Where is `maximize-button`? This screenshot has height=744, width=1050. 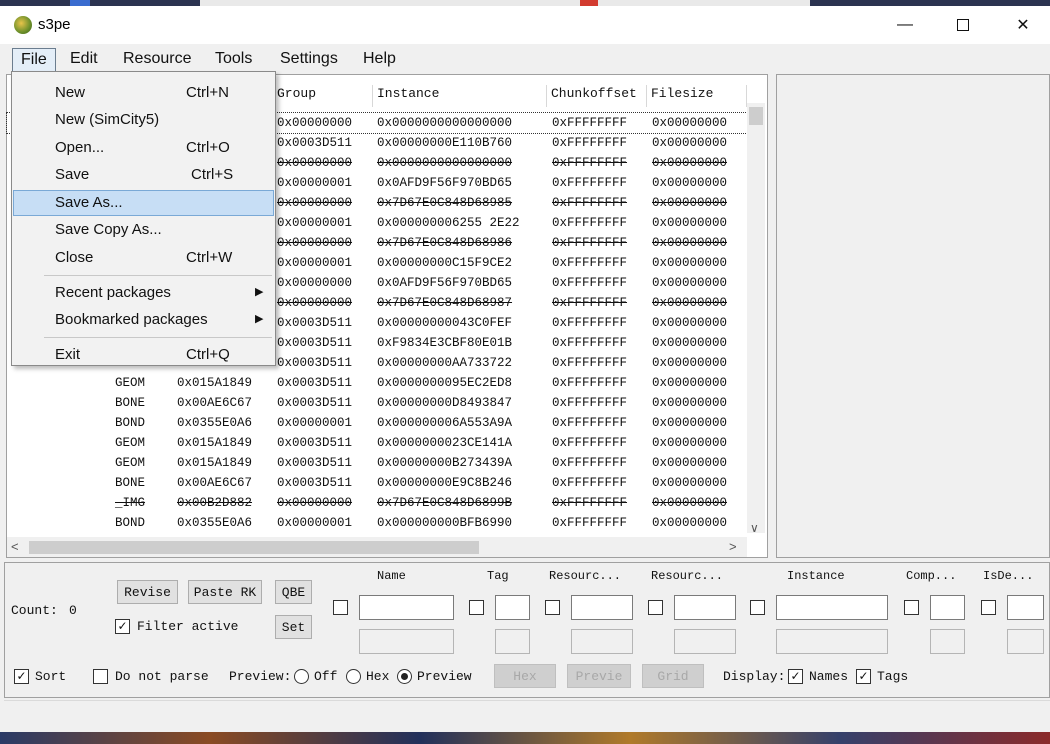
maximize-button is located at coordinates (963, 25).